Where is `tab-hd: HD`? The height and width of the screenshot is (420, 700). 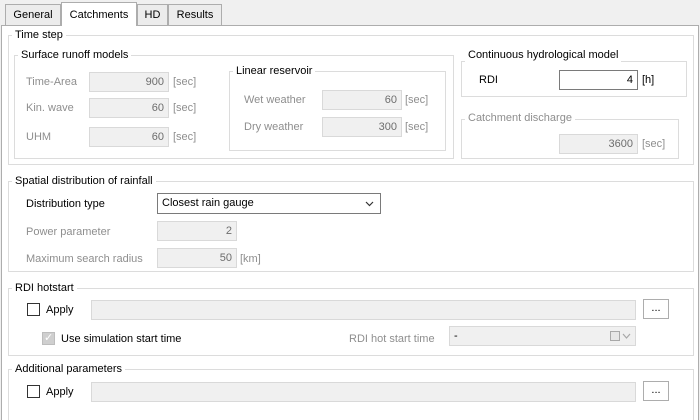 tab-hd: HD is located at coordinates (152, 14).